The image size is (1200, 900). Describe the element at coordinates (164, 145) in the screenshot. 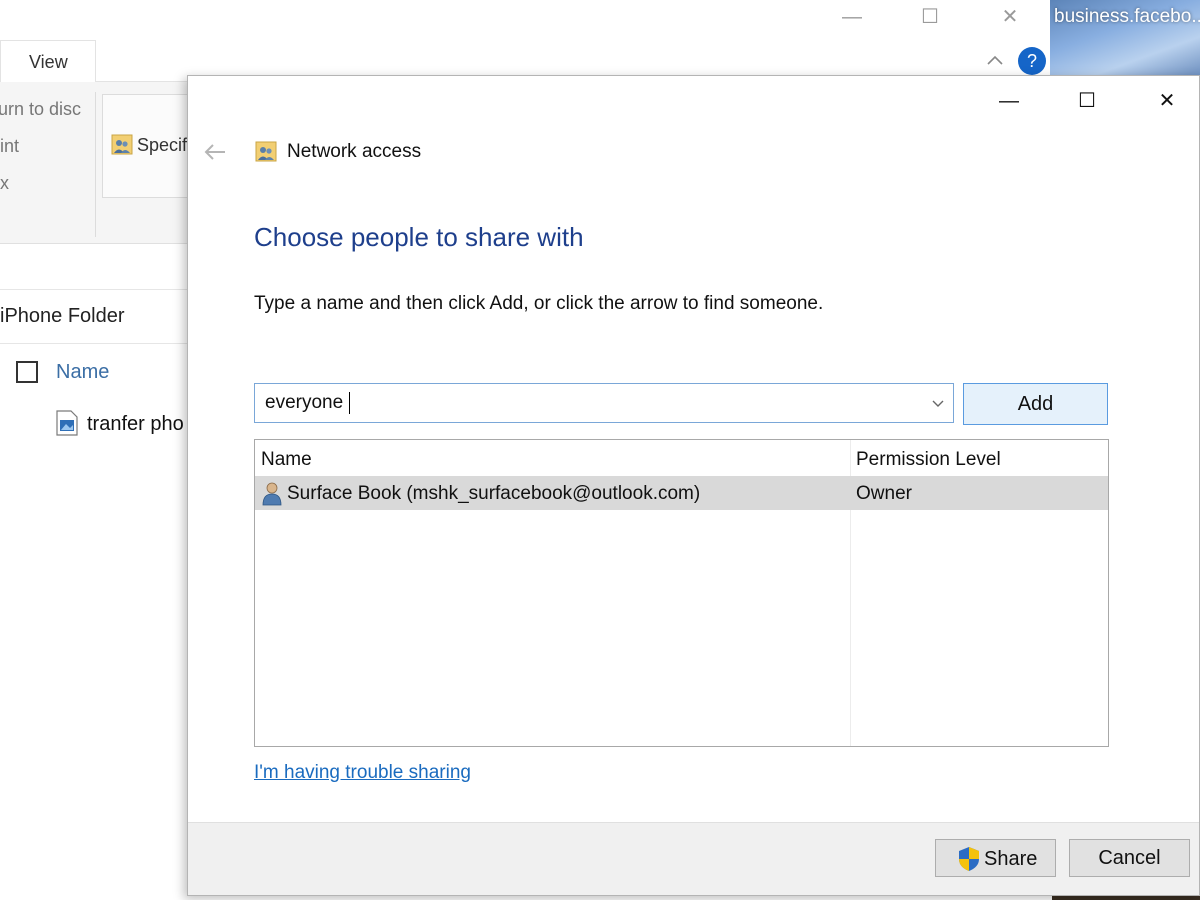

I see `ribbon-specific-people-label: Specifi` at that location.